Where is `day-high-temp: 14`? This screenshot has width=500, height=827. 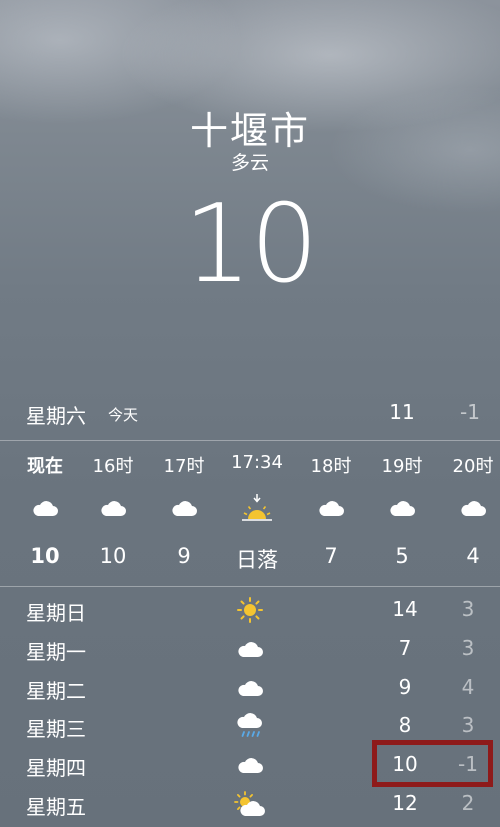
day-high-temp: 14 is located at coordinates (405, 609).